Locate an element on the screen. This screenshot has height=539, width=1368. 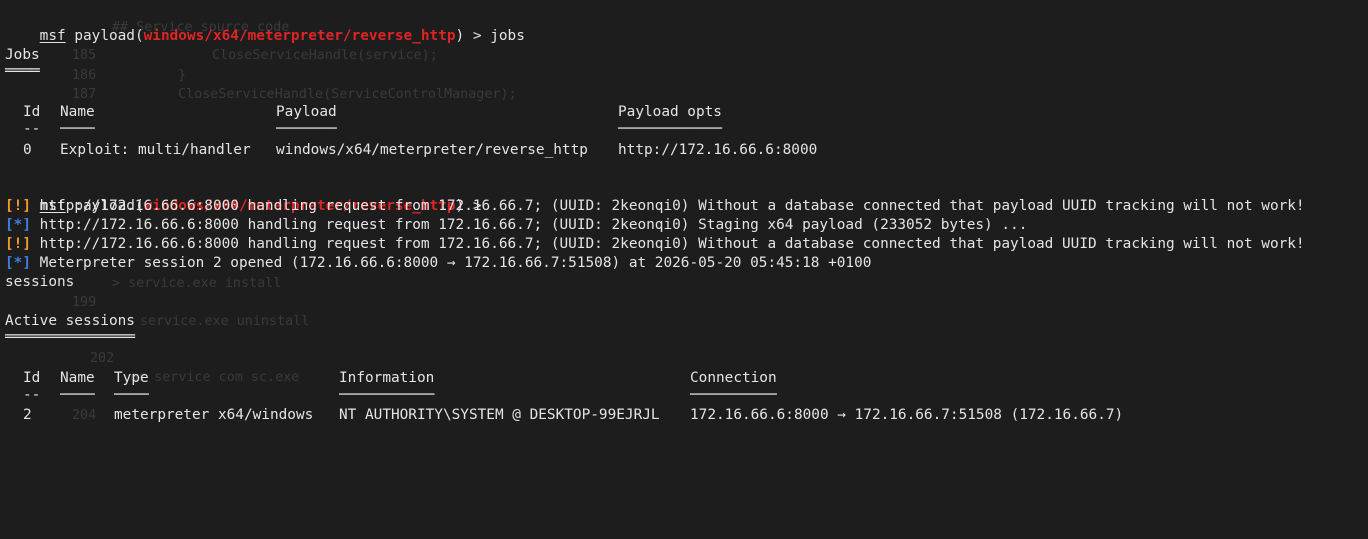
jobs-underline-payload: ─────── is located at coordinates (306, 129).